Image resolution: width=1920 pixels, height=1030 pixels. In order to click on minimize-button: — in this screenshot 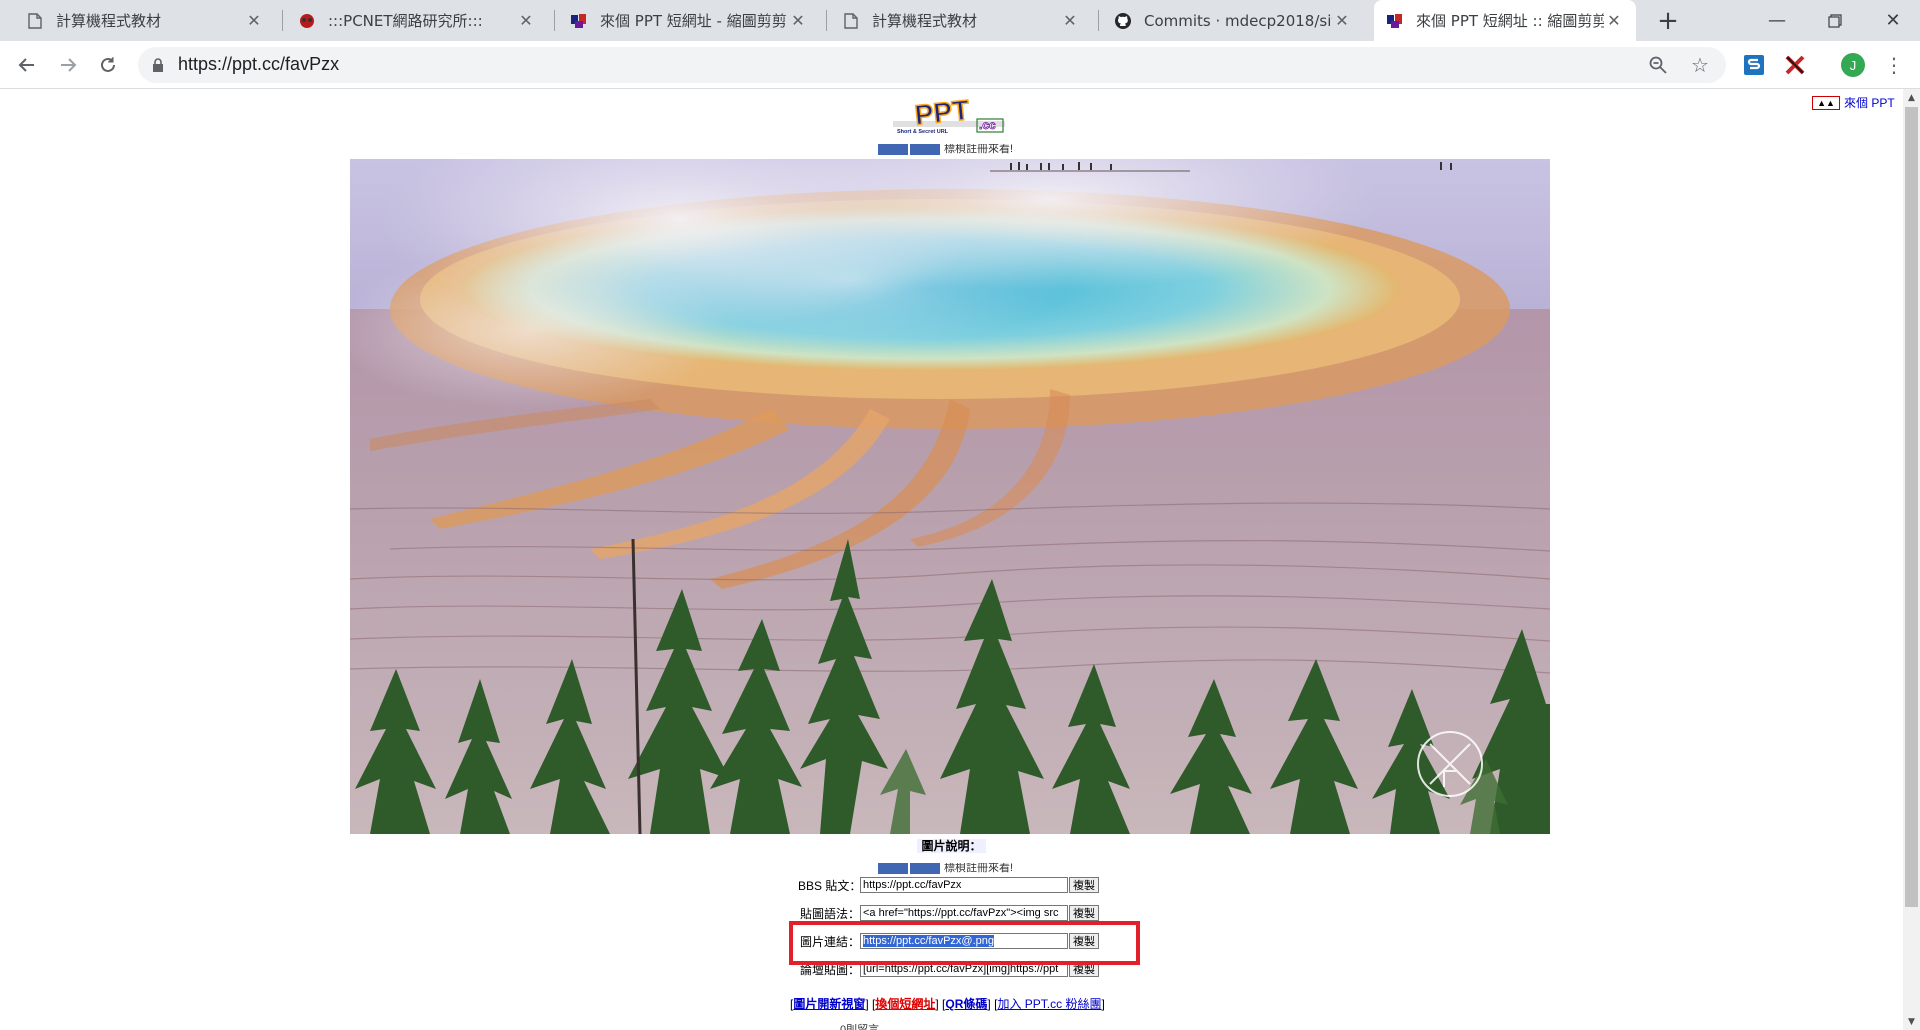, I will do `click(1777, 20)`.